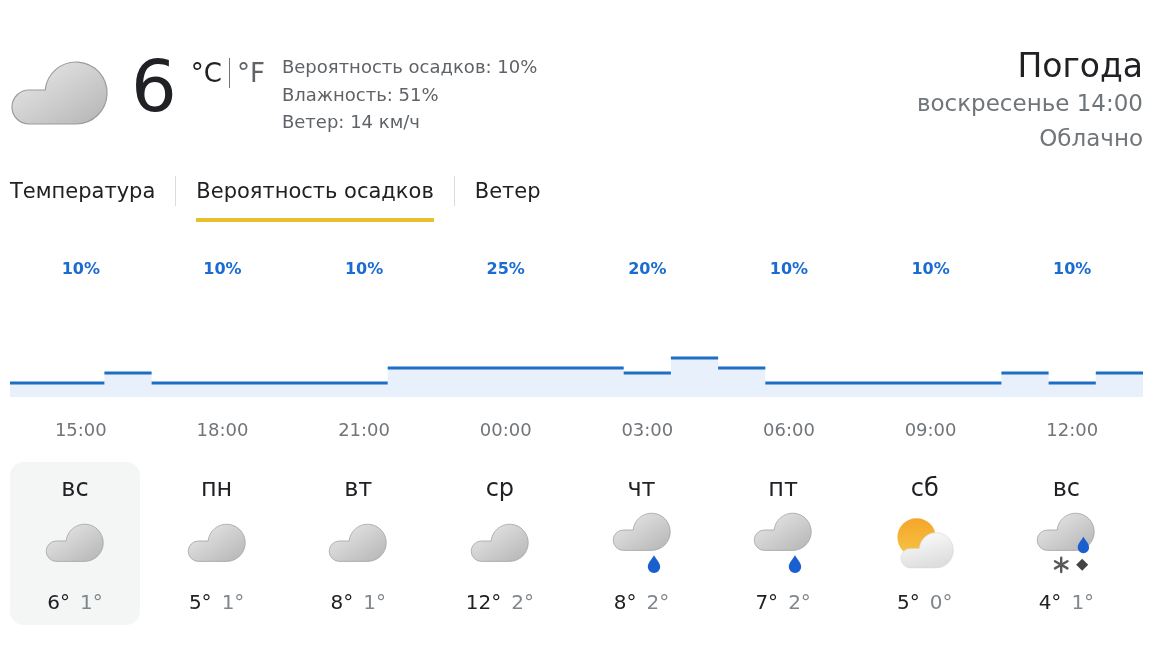 This screenshot has width=1168, height=656. I want to click on tab: Температура, so click(83, 199).